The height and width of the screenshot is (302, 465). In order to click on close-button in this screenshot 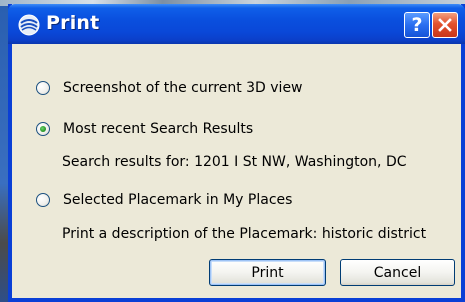, I will do `click(445, 25)`.